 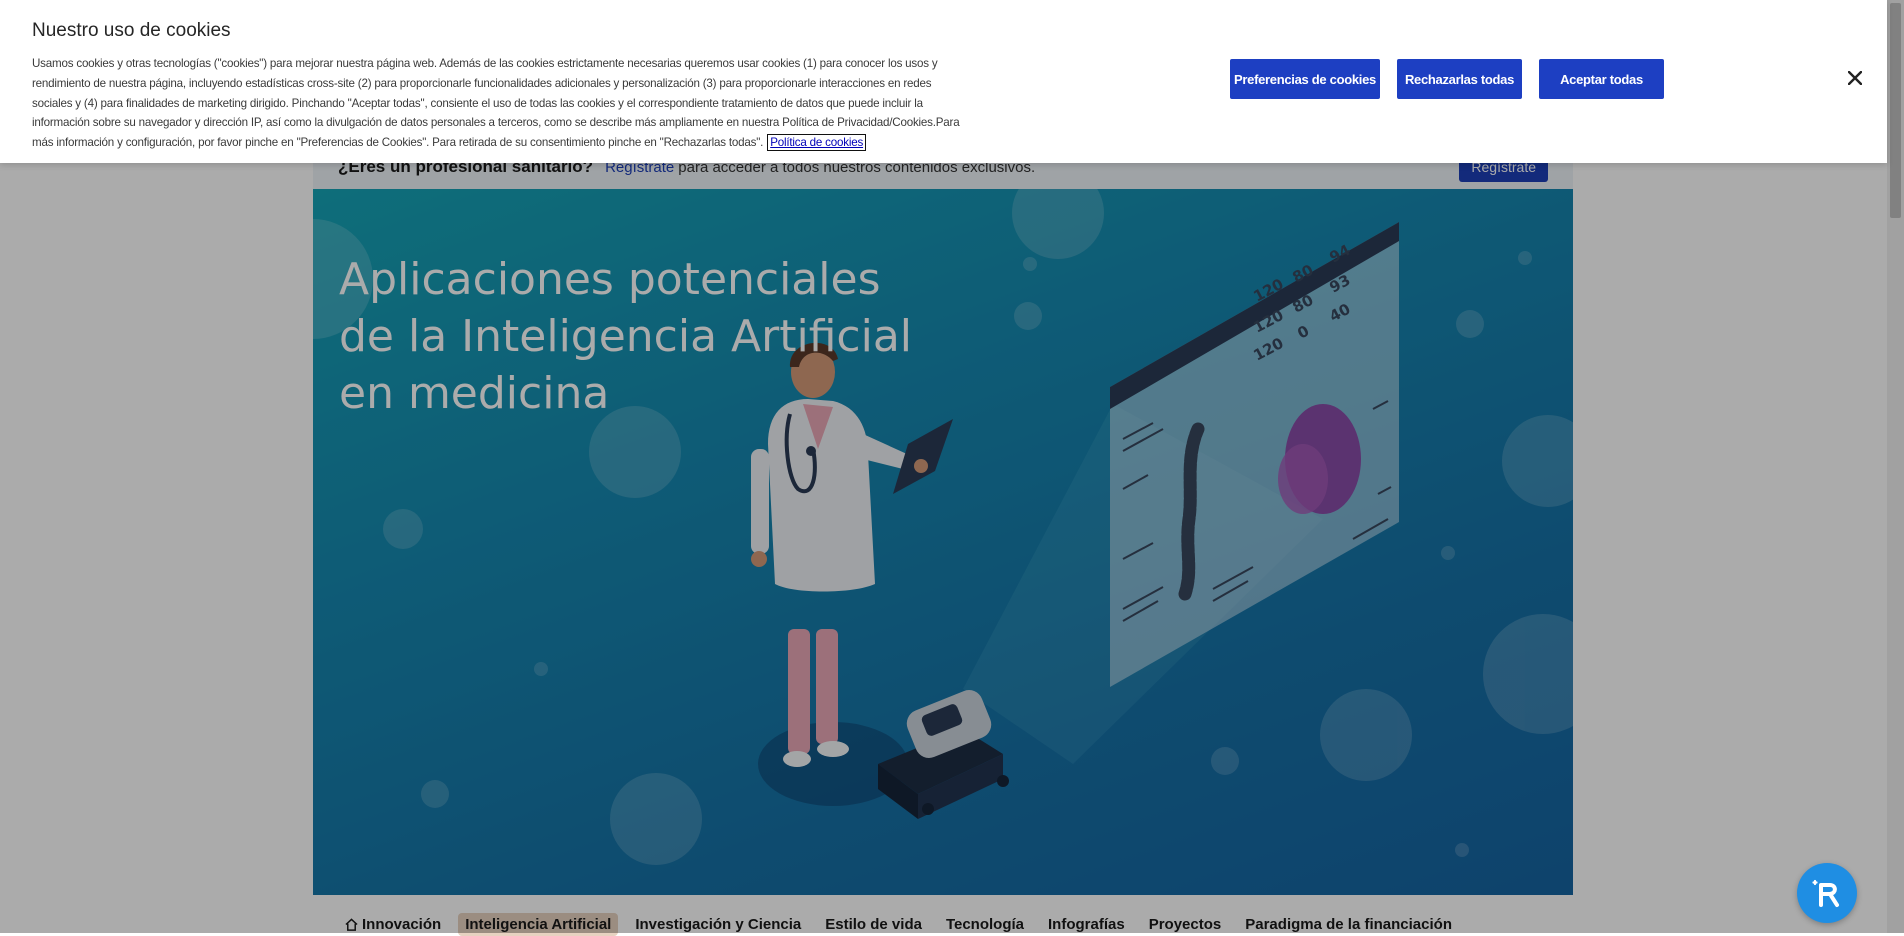 What do you see at coordinates (131, 30) in the screenshot?
I see `cookie-banner-title: Nuestro uso de cookies` at bounding box center [131, 30].